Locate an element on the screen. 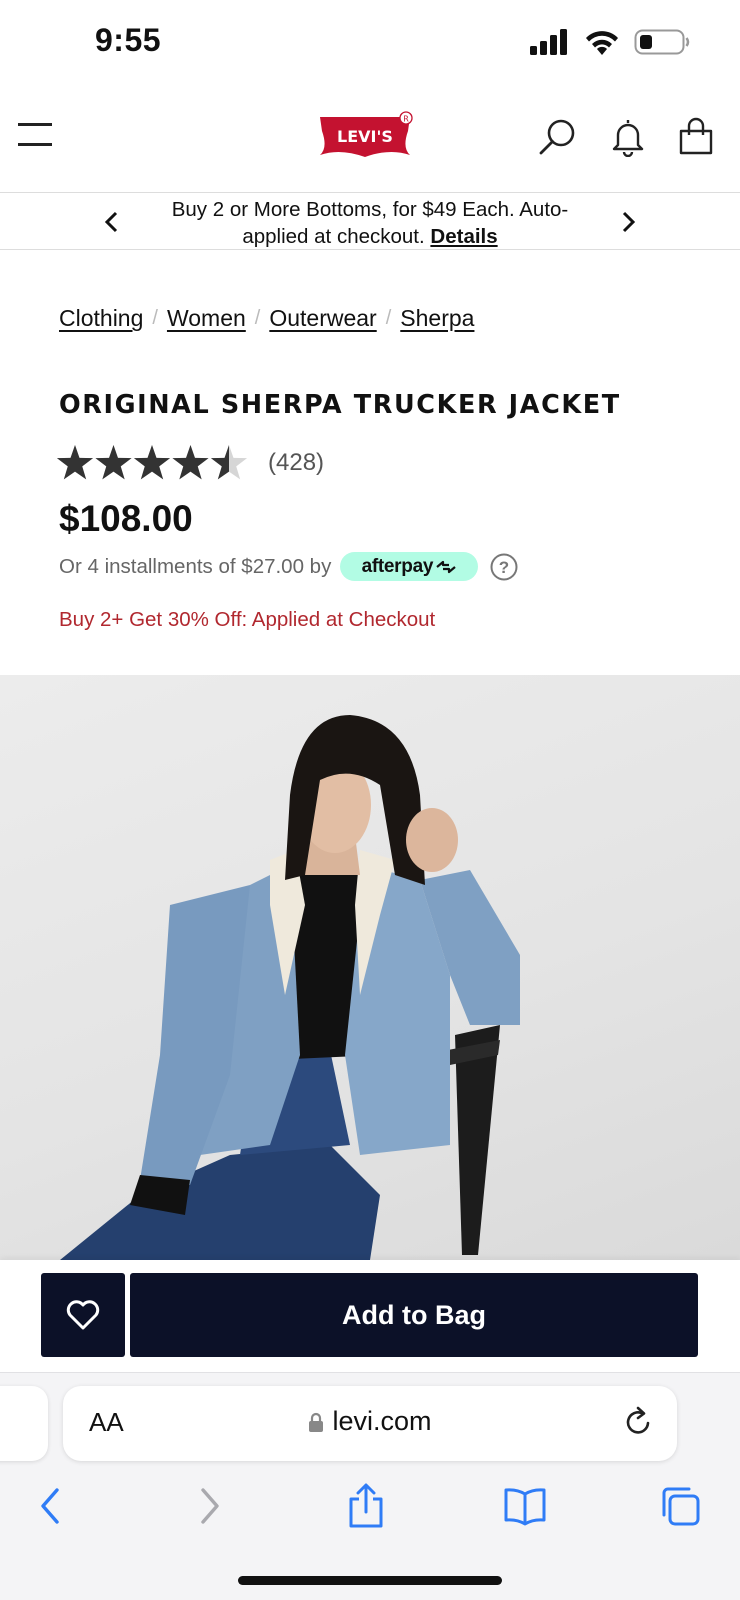 The width and height of the screenshot is (740, 1600). status-time: 9:55 is located at coordinates (128, 40).